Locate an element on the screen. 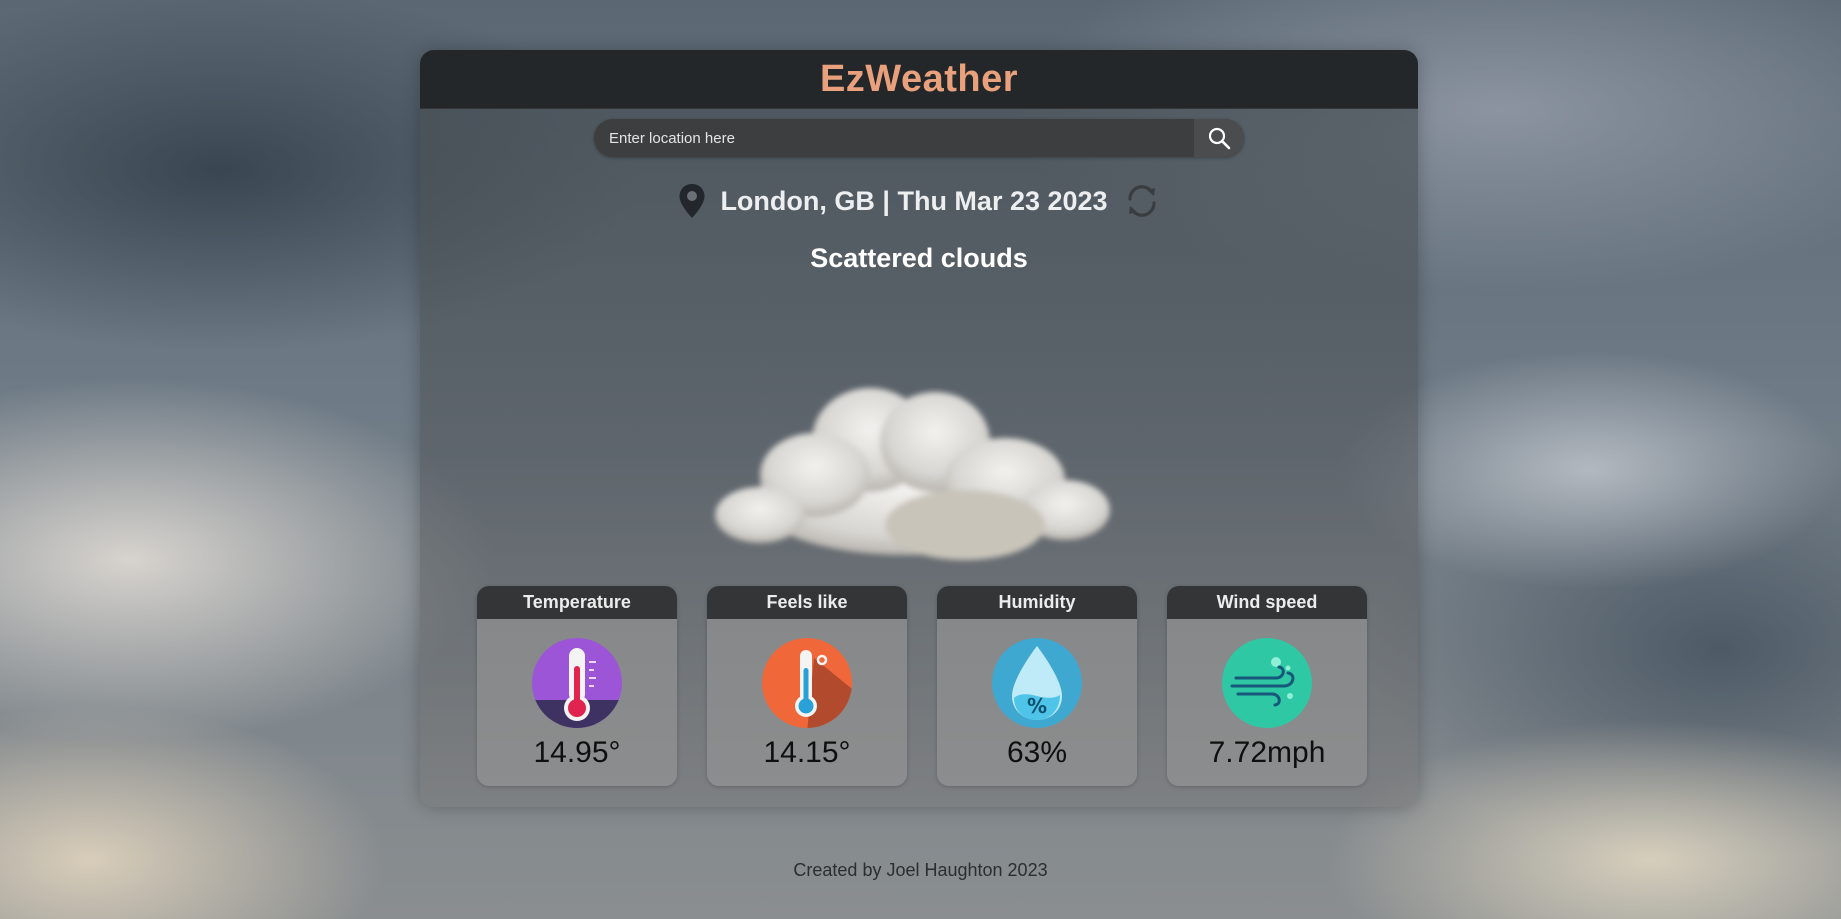 Image resolution: width=1841 pixels, height=919 pixels. map-pin-icon is located at coordinates (692, 201).